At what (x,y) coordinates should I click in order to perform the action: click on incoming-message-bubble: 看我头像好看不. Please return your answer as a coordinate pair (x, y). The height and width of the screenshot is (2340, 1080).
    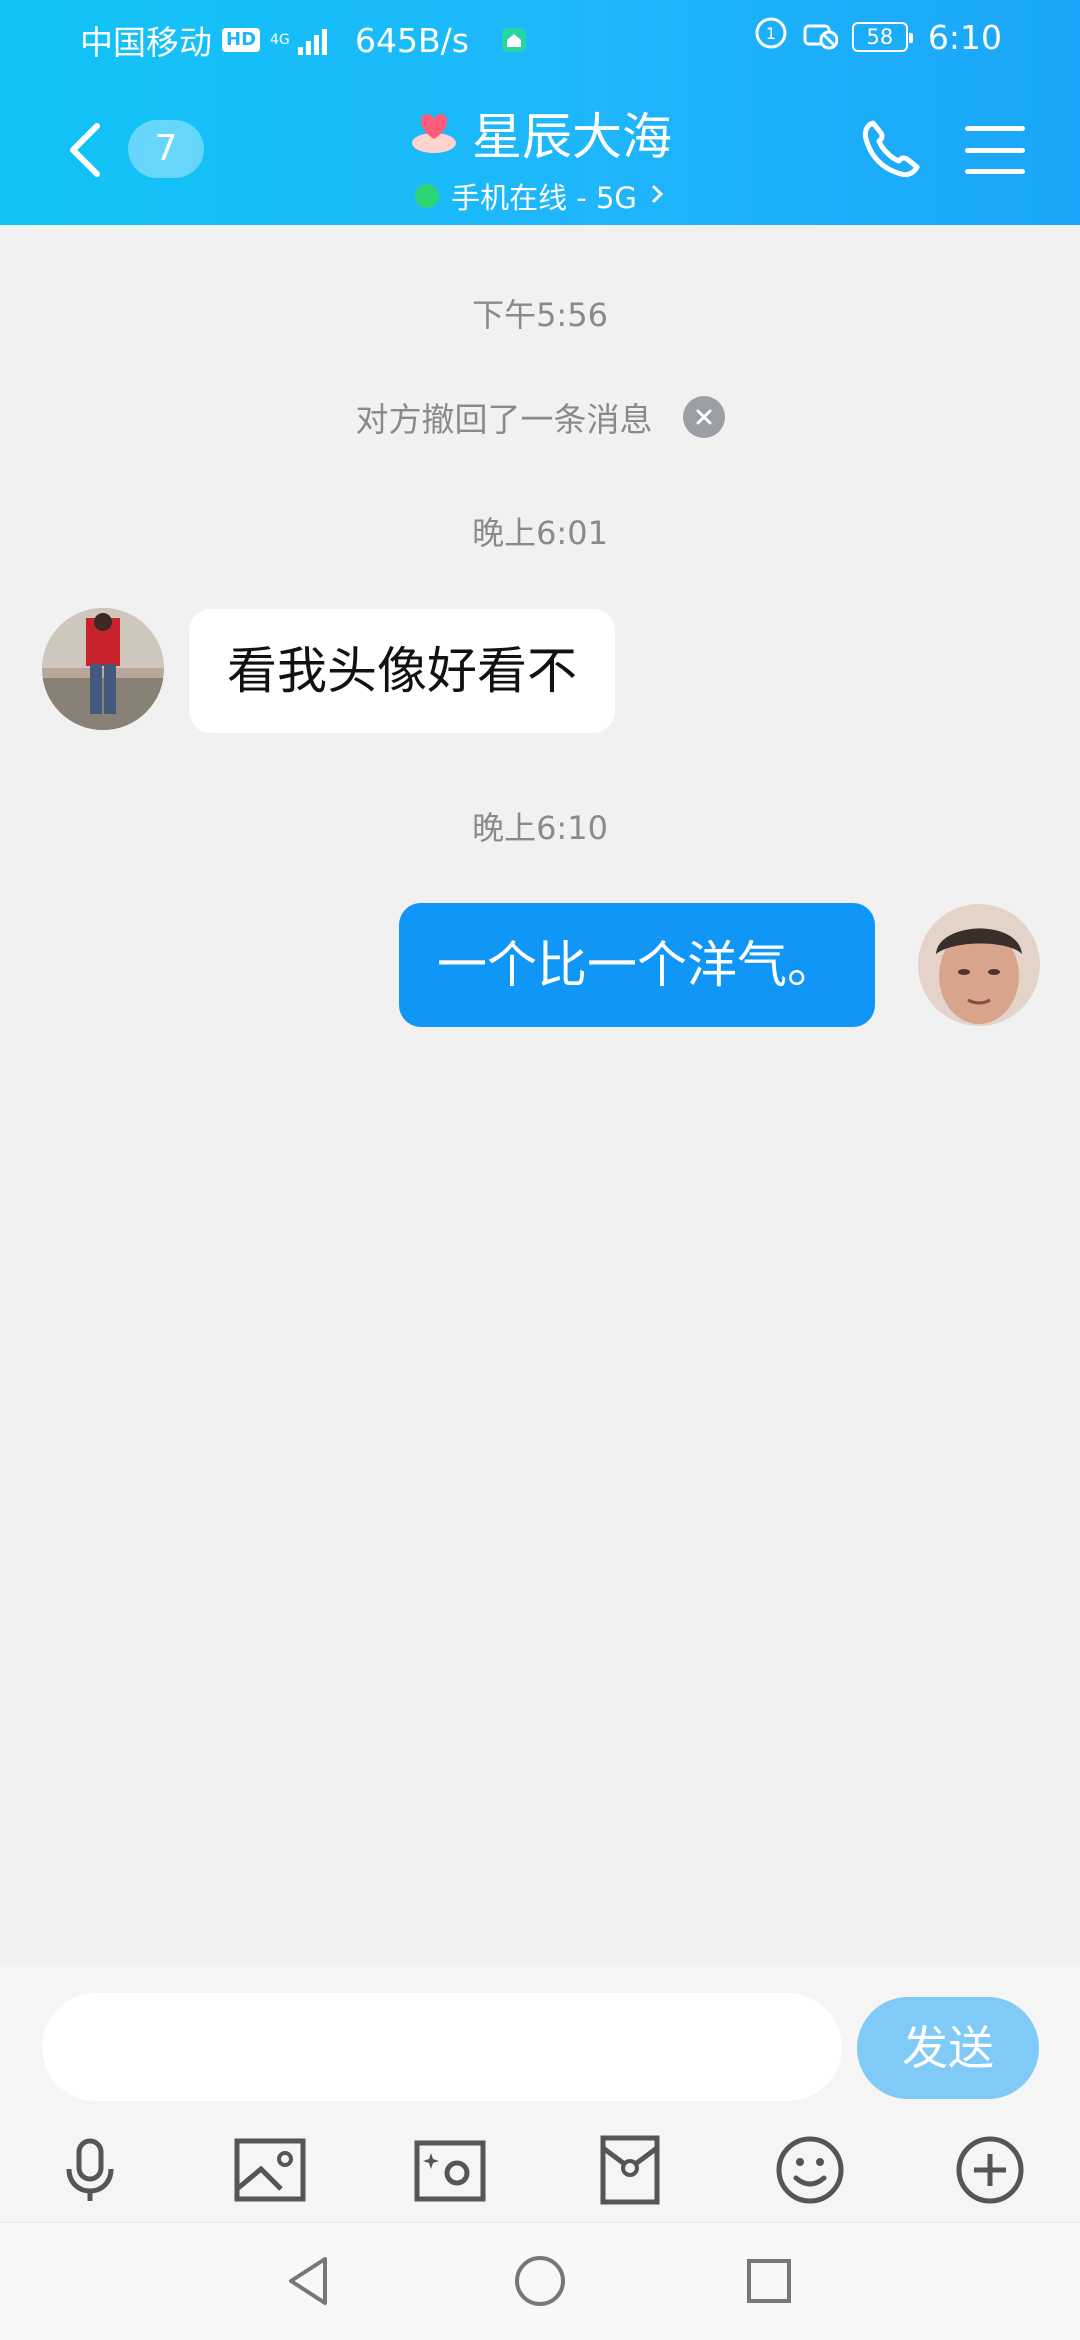
    Looking at the image, I should click on (402, 671).